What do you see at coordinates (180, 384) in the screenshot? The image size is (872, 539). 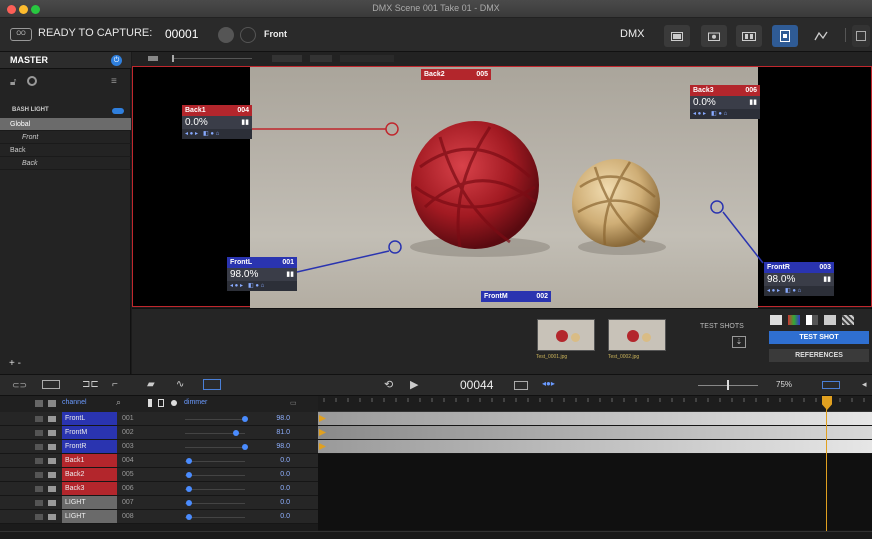 I see `motion-path-icon: ∿` at bounding box center [180, 384].